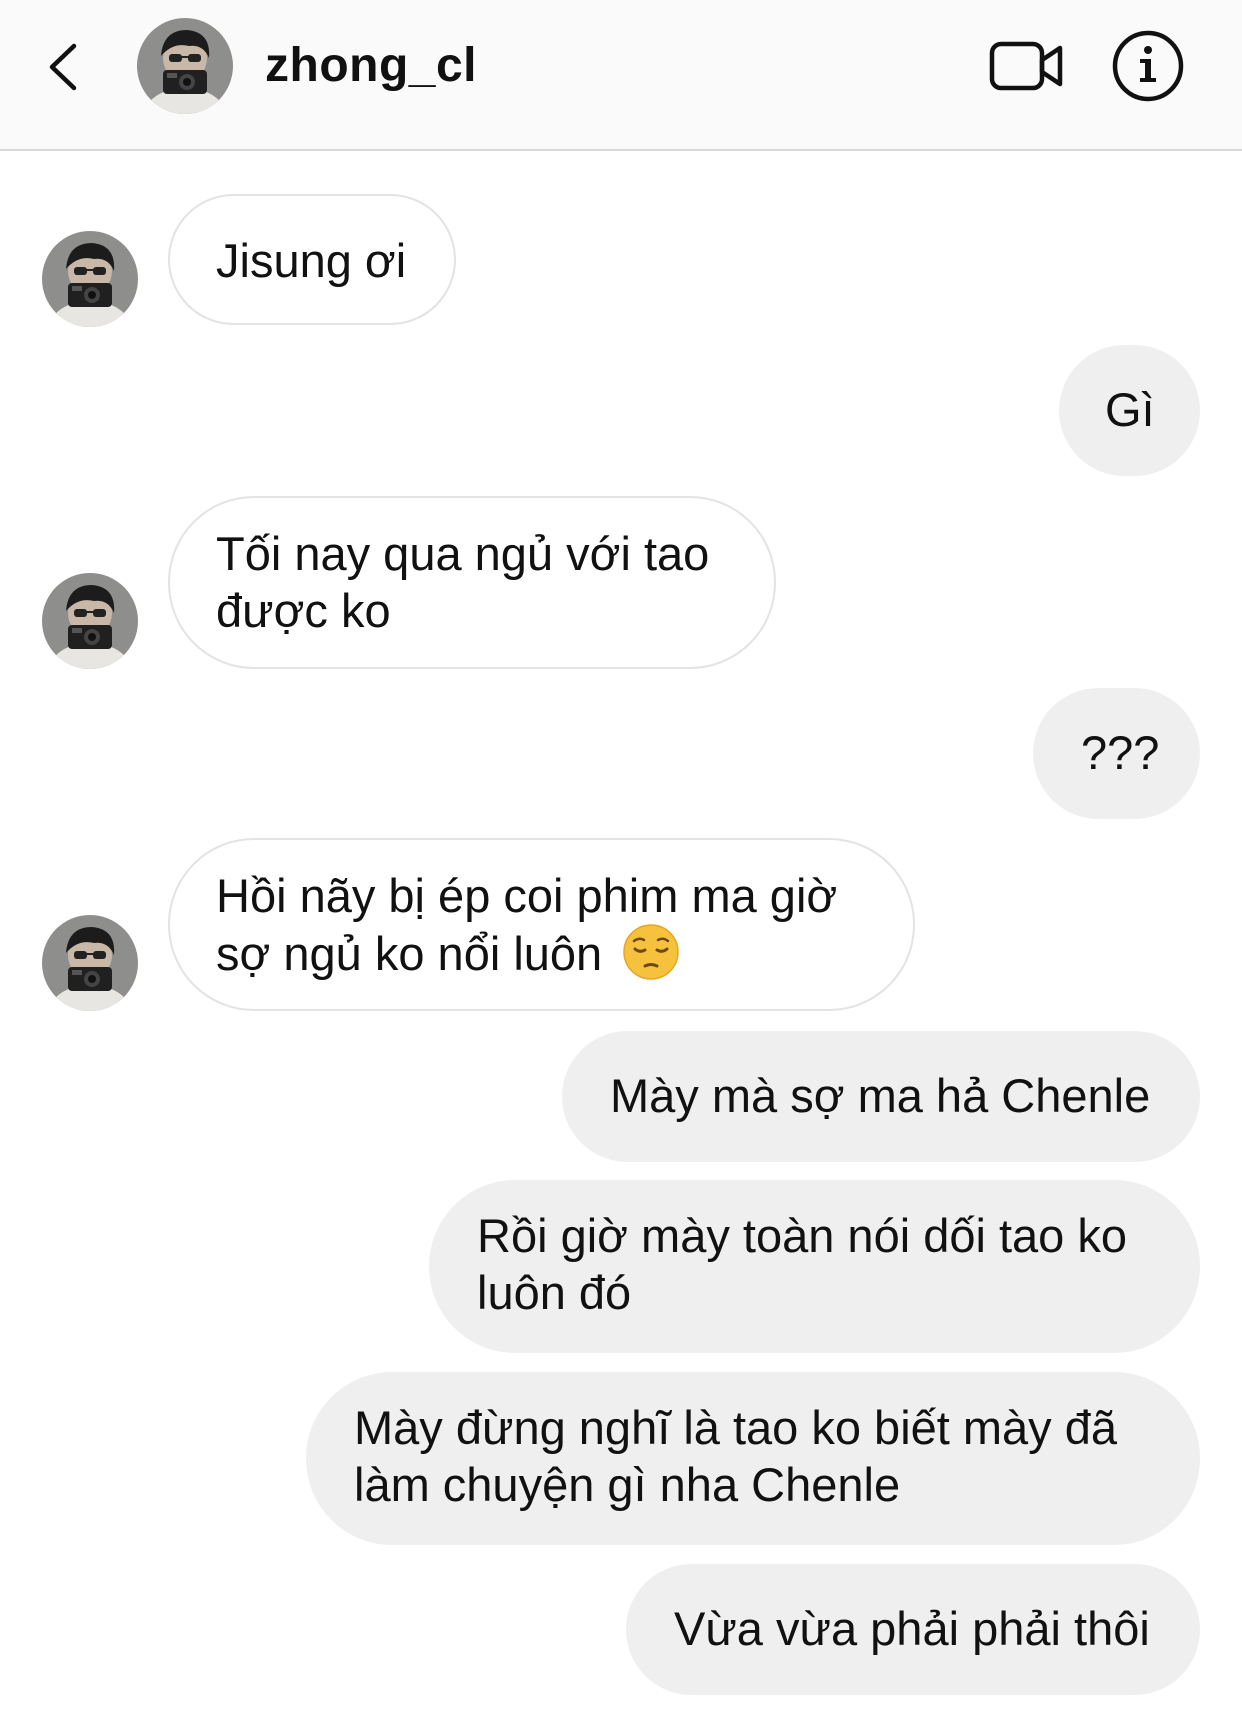  I want to click on message-bubble-outgoing: ???, so click(1116, 753).